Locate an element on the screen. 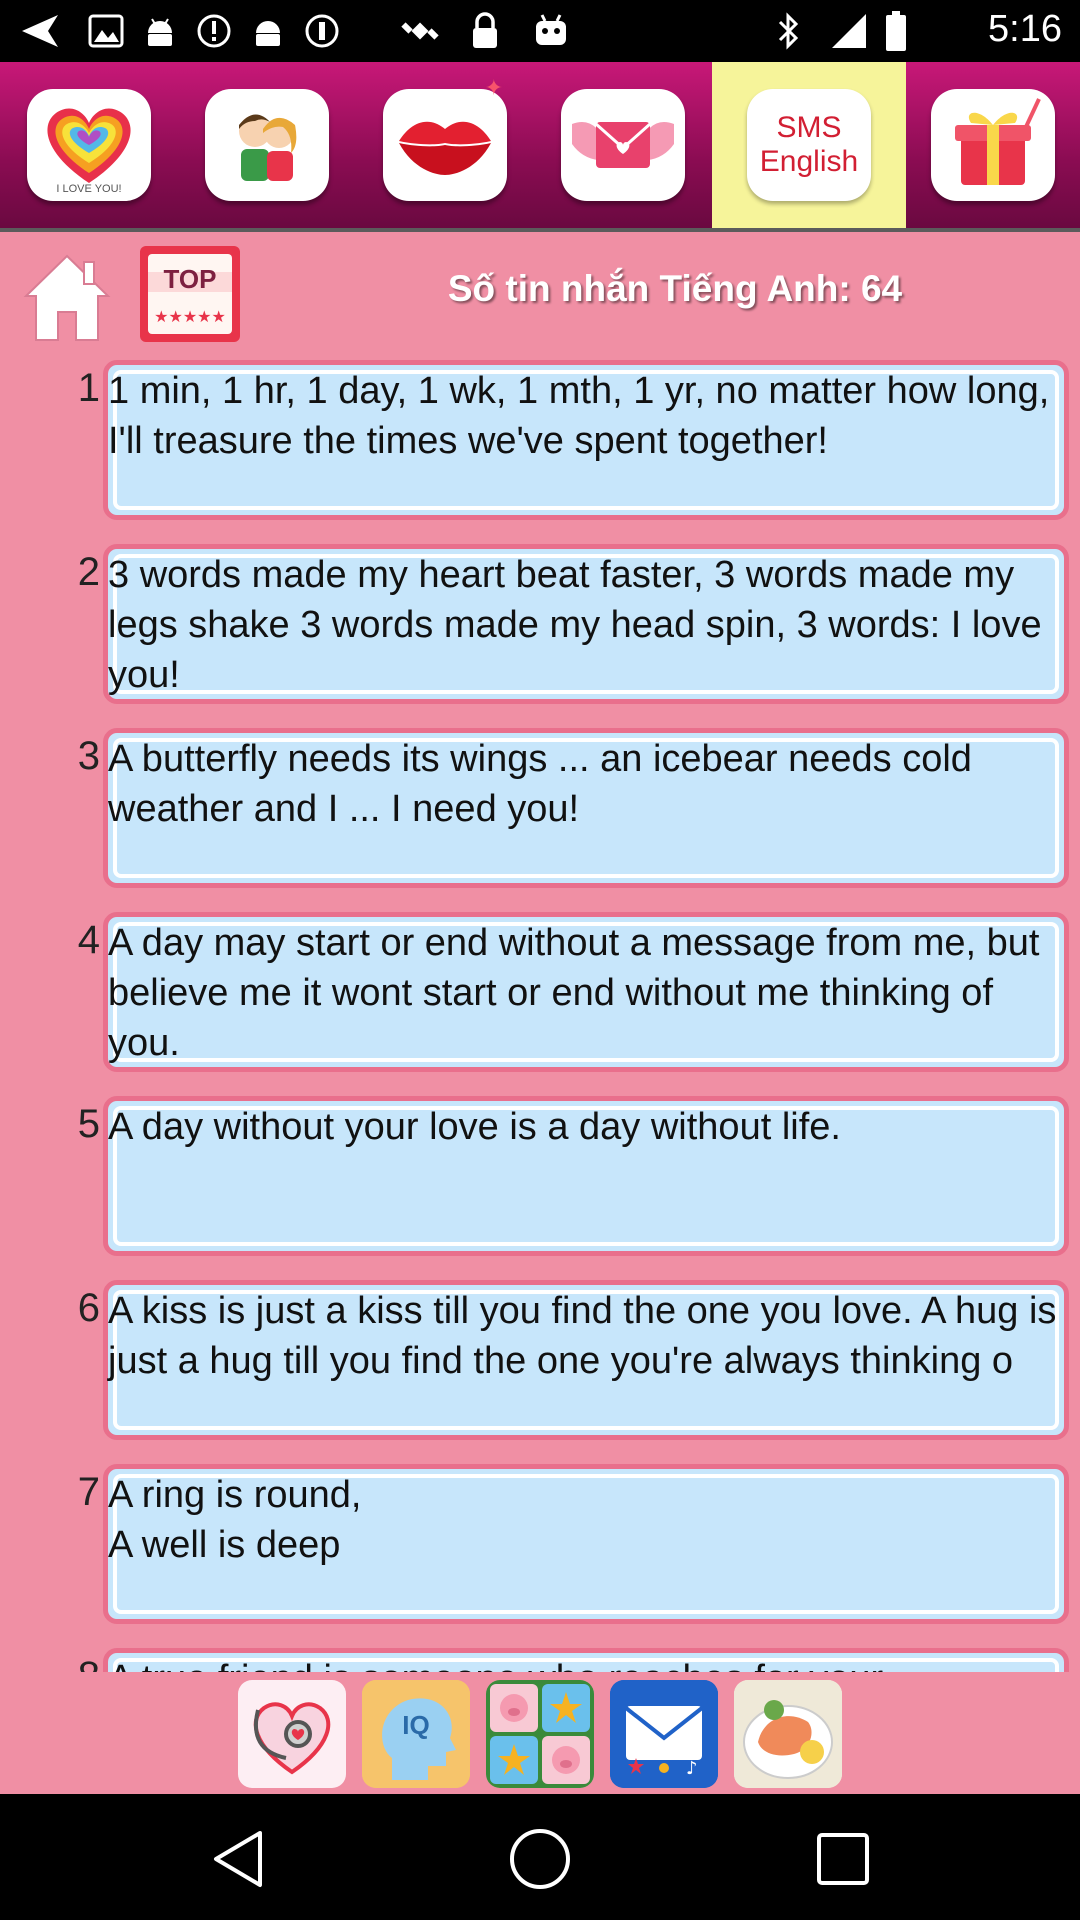  tab-gift is located at coordinates (993, 145).